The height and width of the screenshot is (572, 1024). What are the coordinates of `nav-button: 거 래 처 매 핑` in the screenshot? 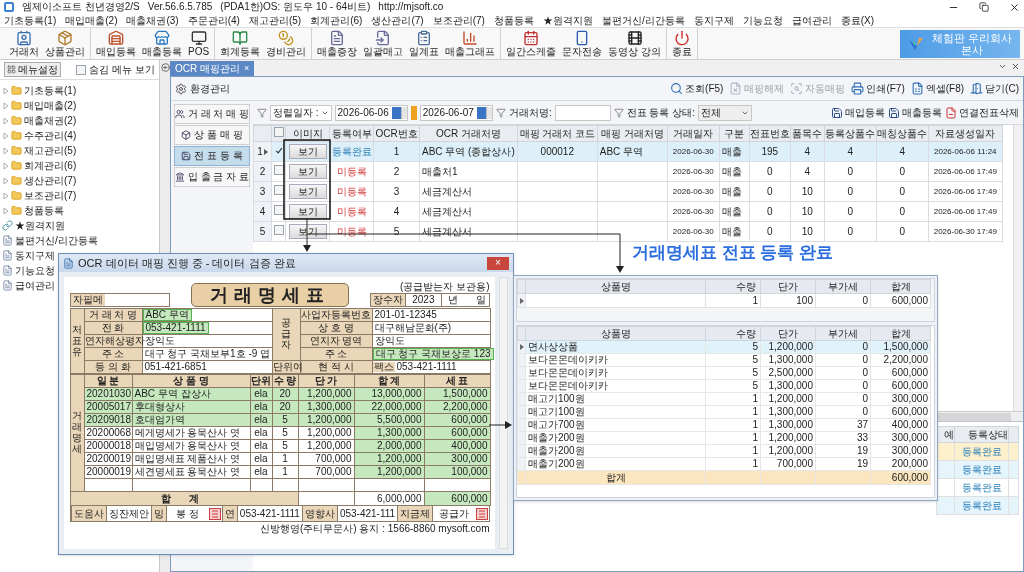 It's located at (212, 114).